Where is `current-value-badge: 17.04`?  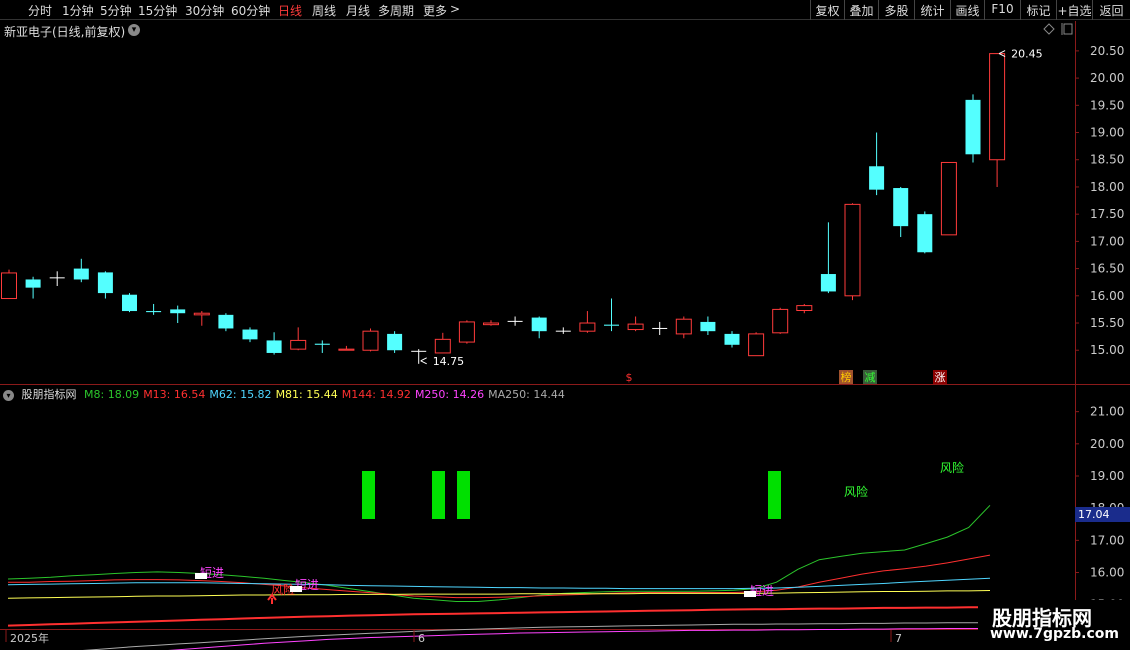
current-value-badge: 17.04 is located at coordinates (1102, 514).